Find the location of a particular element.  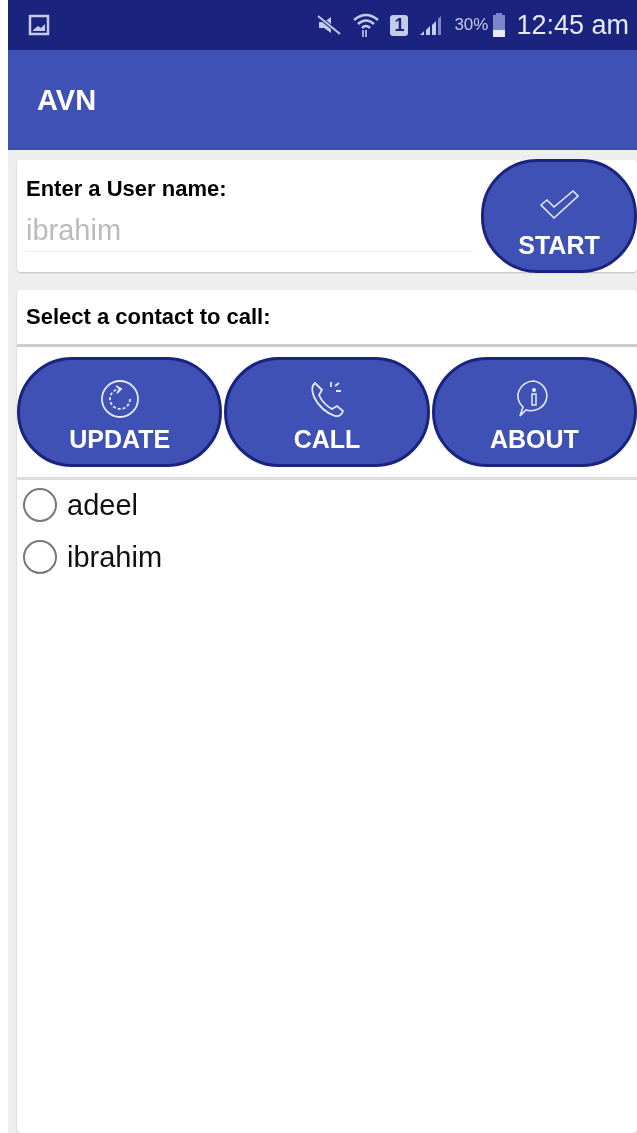

about-button: ABOUT is located at coordinates (534, 412).